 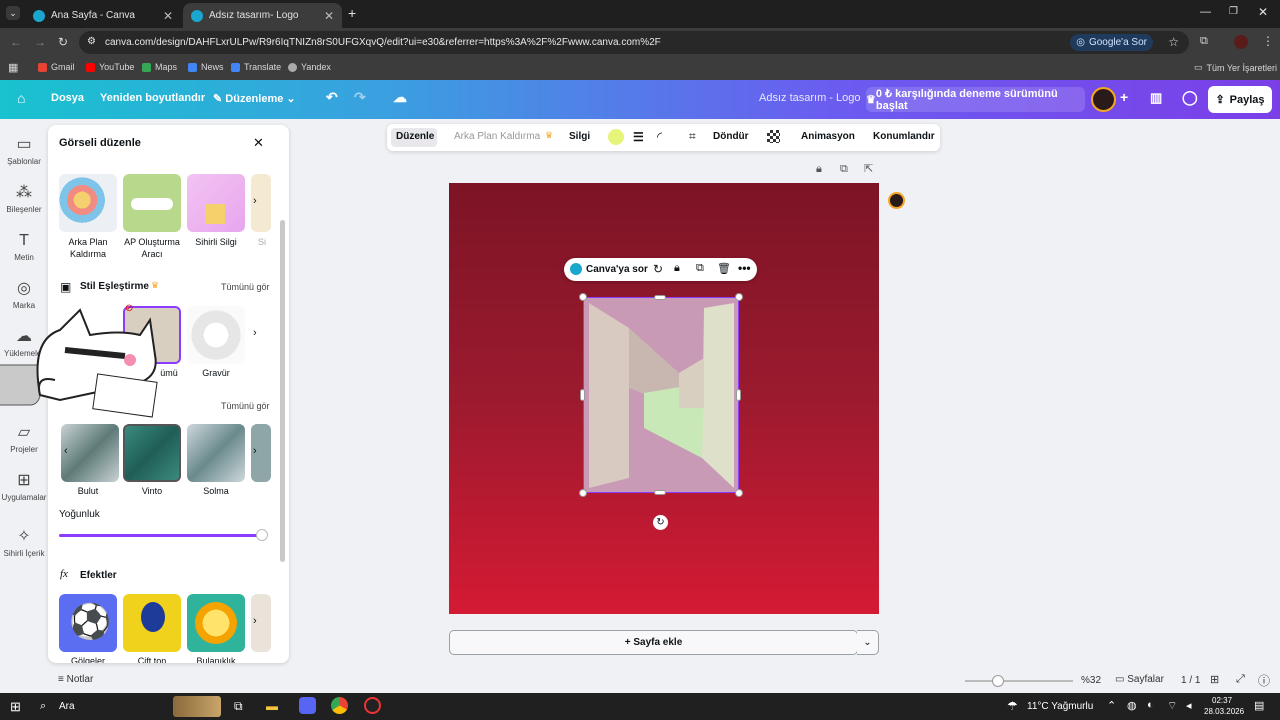 What do you see at coordinates (1139, 679) in the screenshot?
I see `pages-button: ▭ Sayfalar` at bounding box center [1139, 679].